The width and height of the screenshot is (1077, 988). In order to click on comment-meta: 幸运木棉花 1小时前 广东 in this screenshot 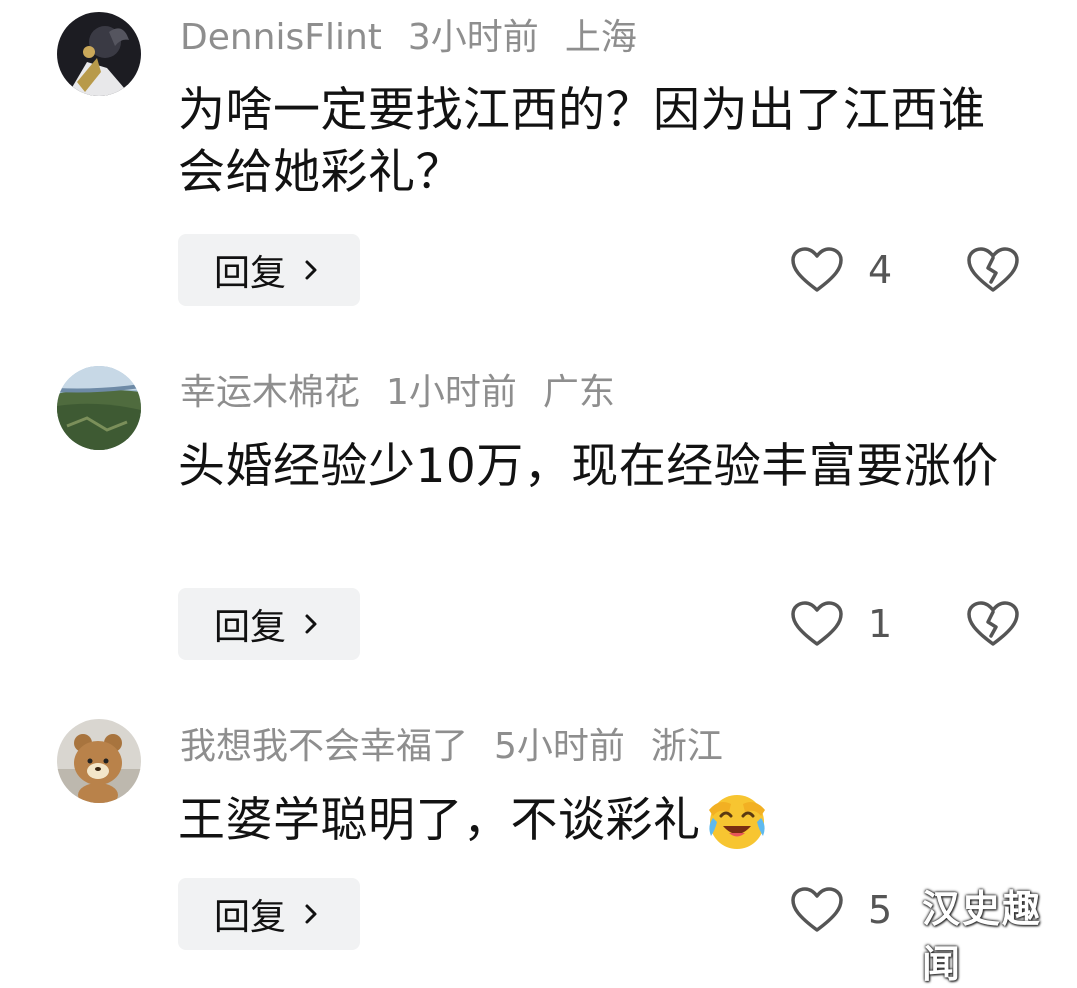, I will do `click(410, 393)`.